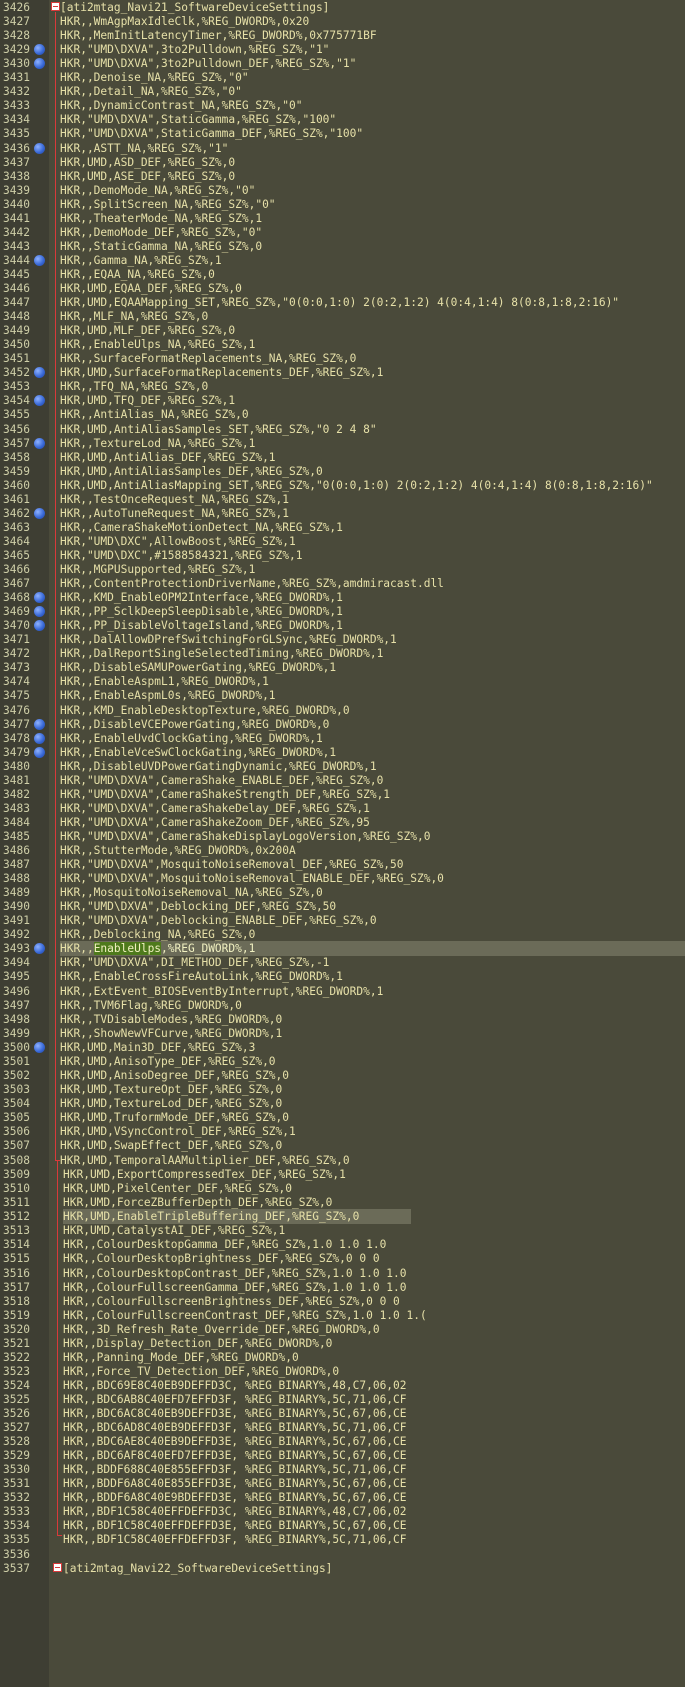 Image resolution: width=685 pixels, height=1687 pixels. What do you see at coordinates (15, 414) in the screenshot?
I see `line-number: 3455` at bounding box center [15, 414].